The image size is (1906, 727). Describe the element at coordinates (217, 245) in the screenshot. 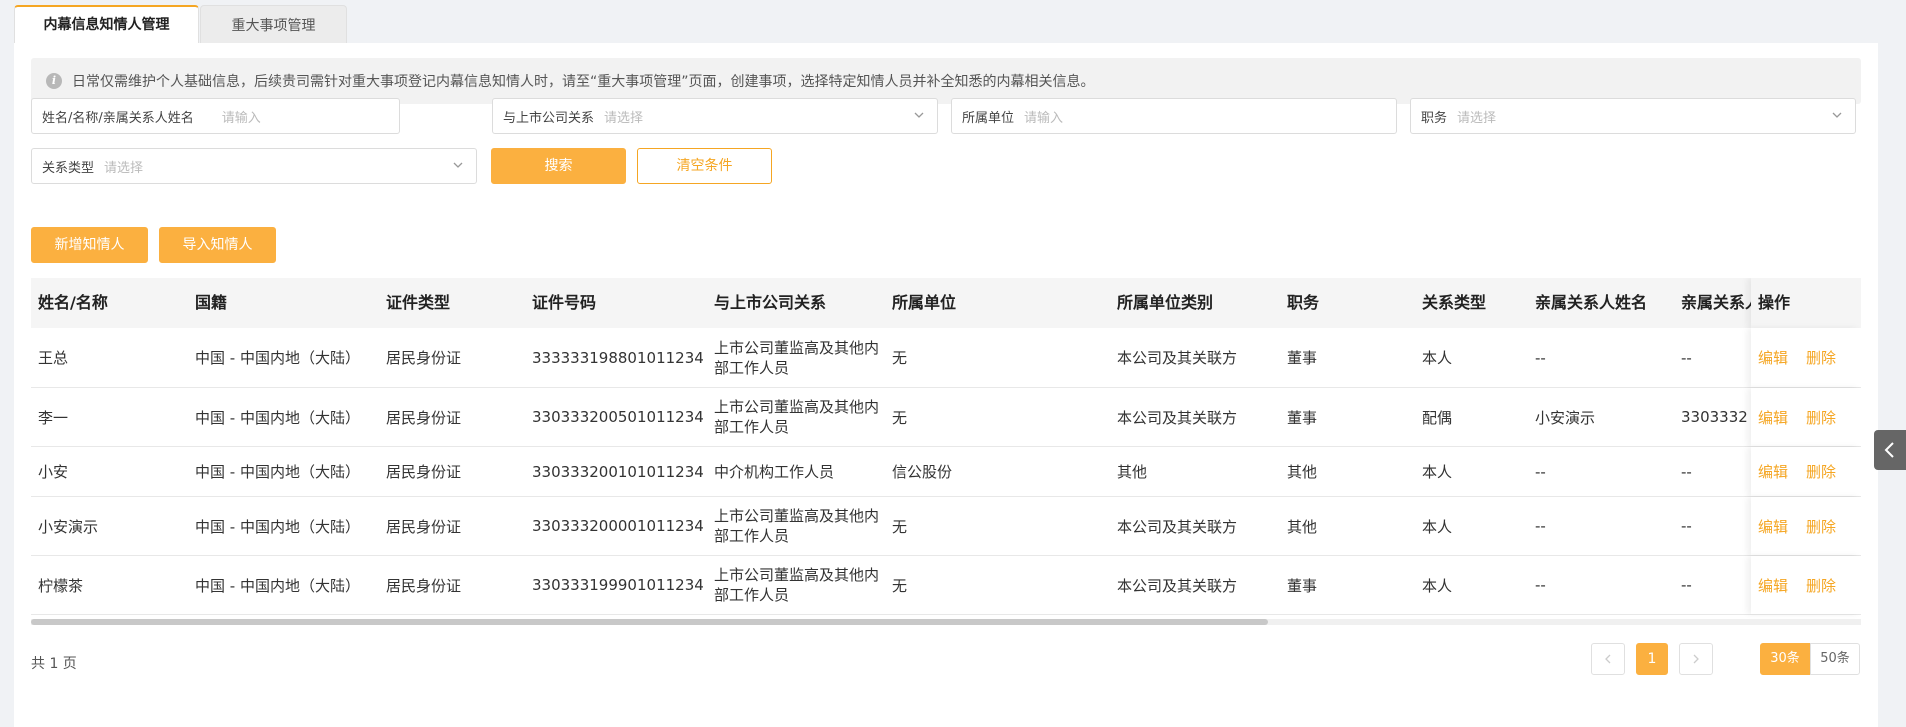

I see `import-insider-button: 导入知情人` at that location.